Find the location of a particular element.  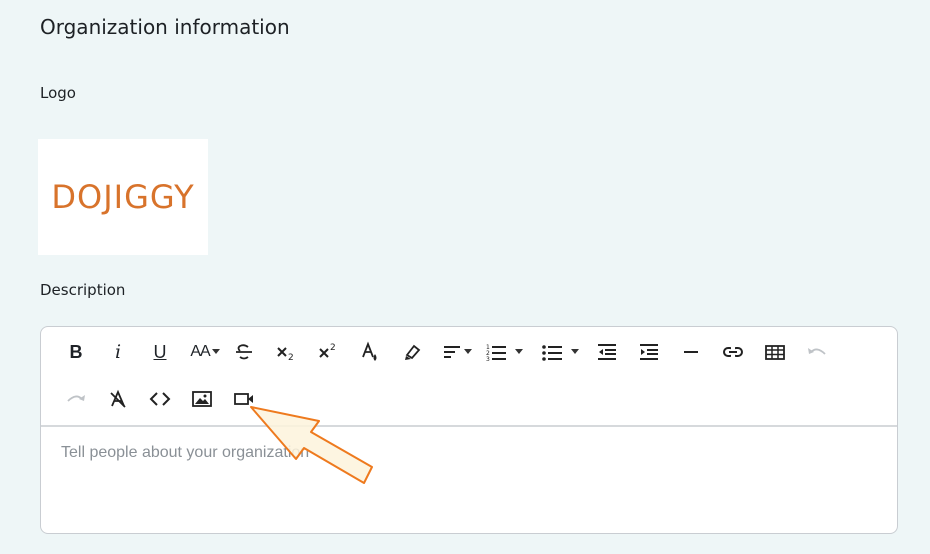

superscript-icon: 2 is located at coordinates (327, 350).